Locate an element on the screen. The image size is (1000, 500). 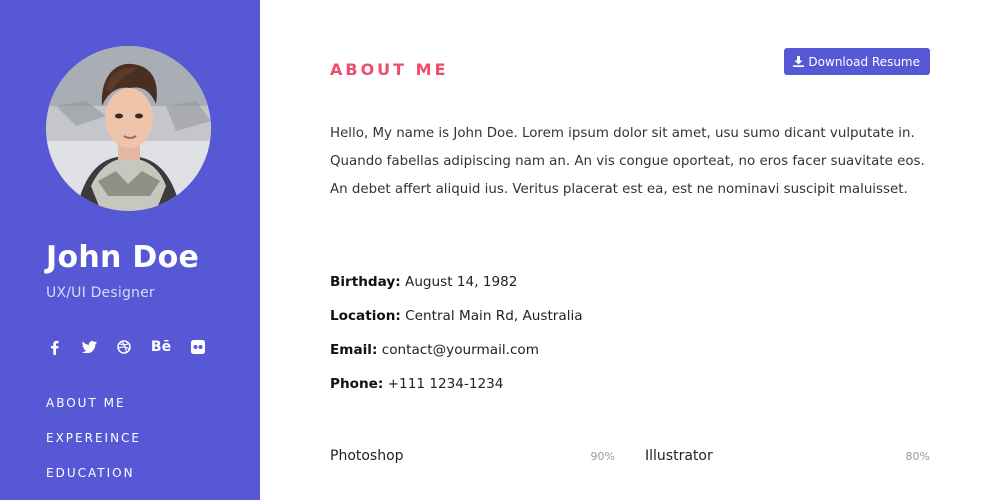
skill-name: Illustrator is located at coordinates (679, 456).